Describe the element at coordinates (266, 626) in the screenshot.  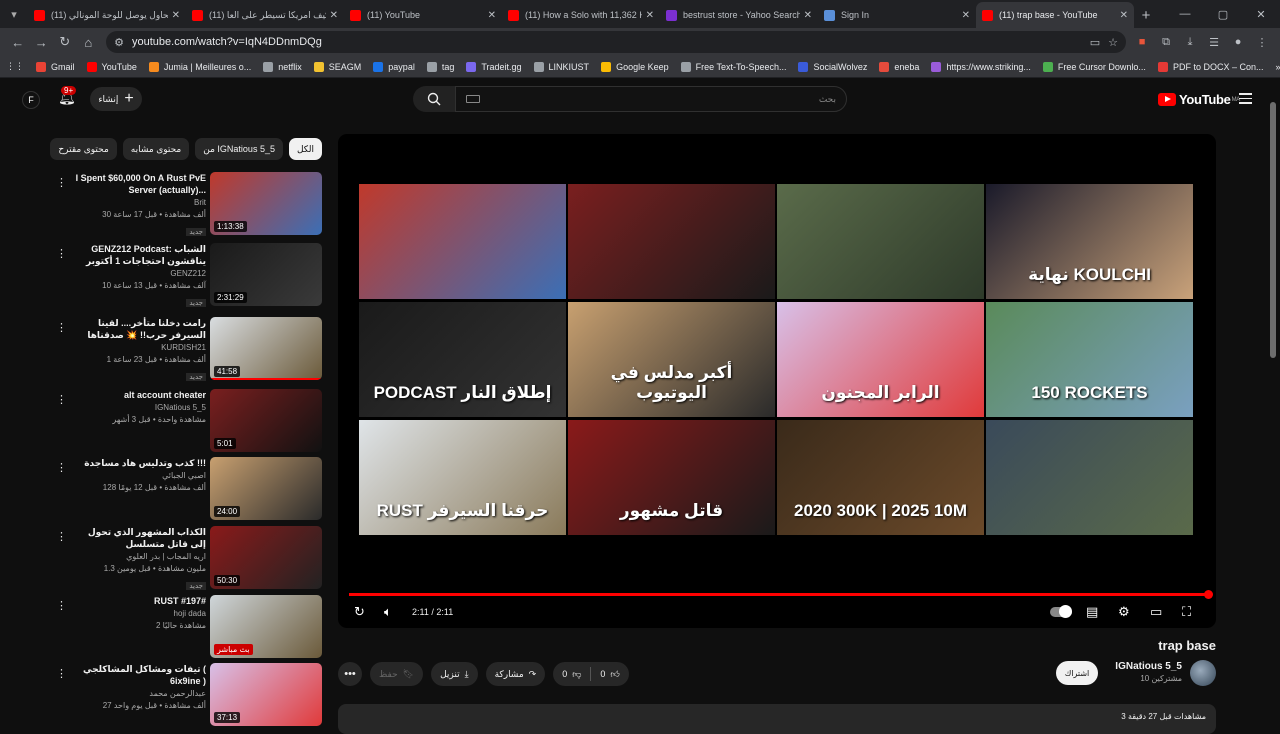
I see `recommendation-thumbnail: بث مباشر` at that location.